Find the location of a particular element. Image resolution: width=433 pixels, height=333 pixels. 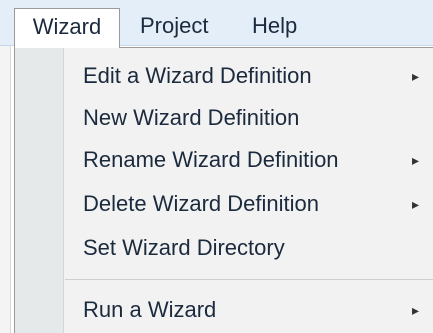

window-left-edge is located at coordinates (5, 166).